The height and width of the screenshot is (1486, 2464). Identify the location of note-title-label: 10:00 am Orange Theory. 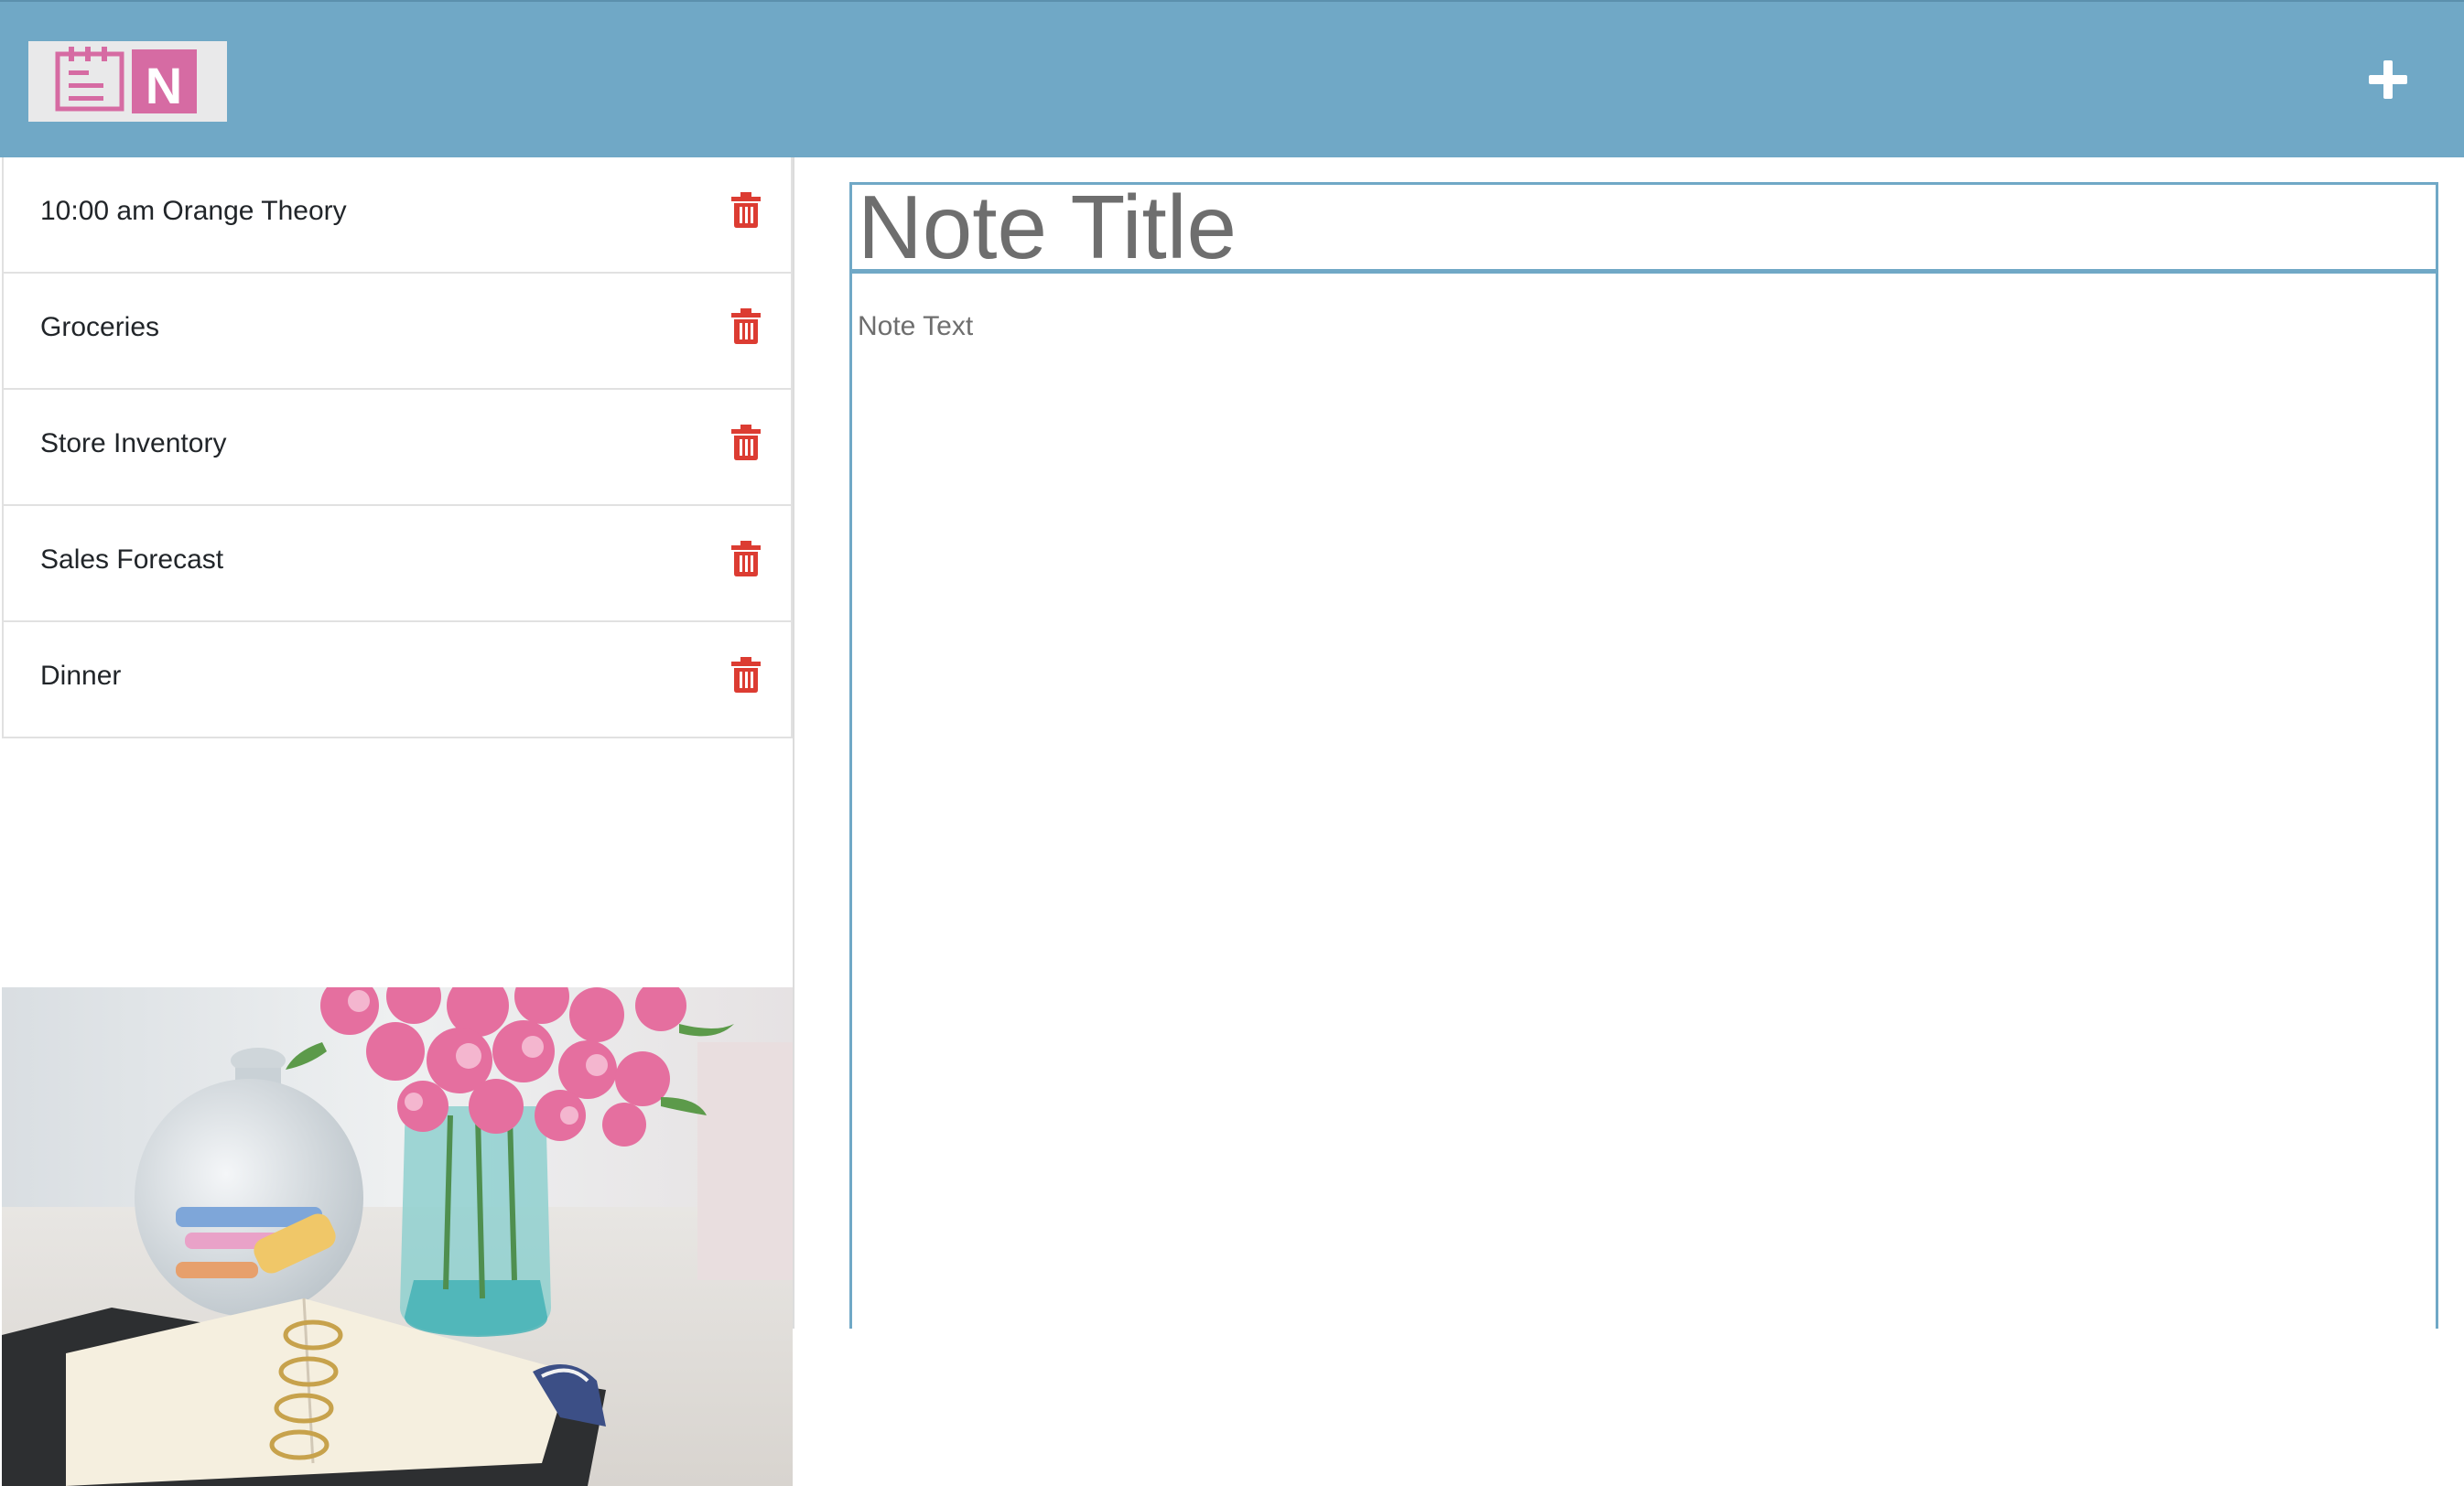
(193, 211).